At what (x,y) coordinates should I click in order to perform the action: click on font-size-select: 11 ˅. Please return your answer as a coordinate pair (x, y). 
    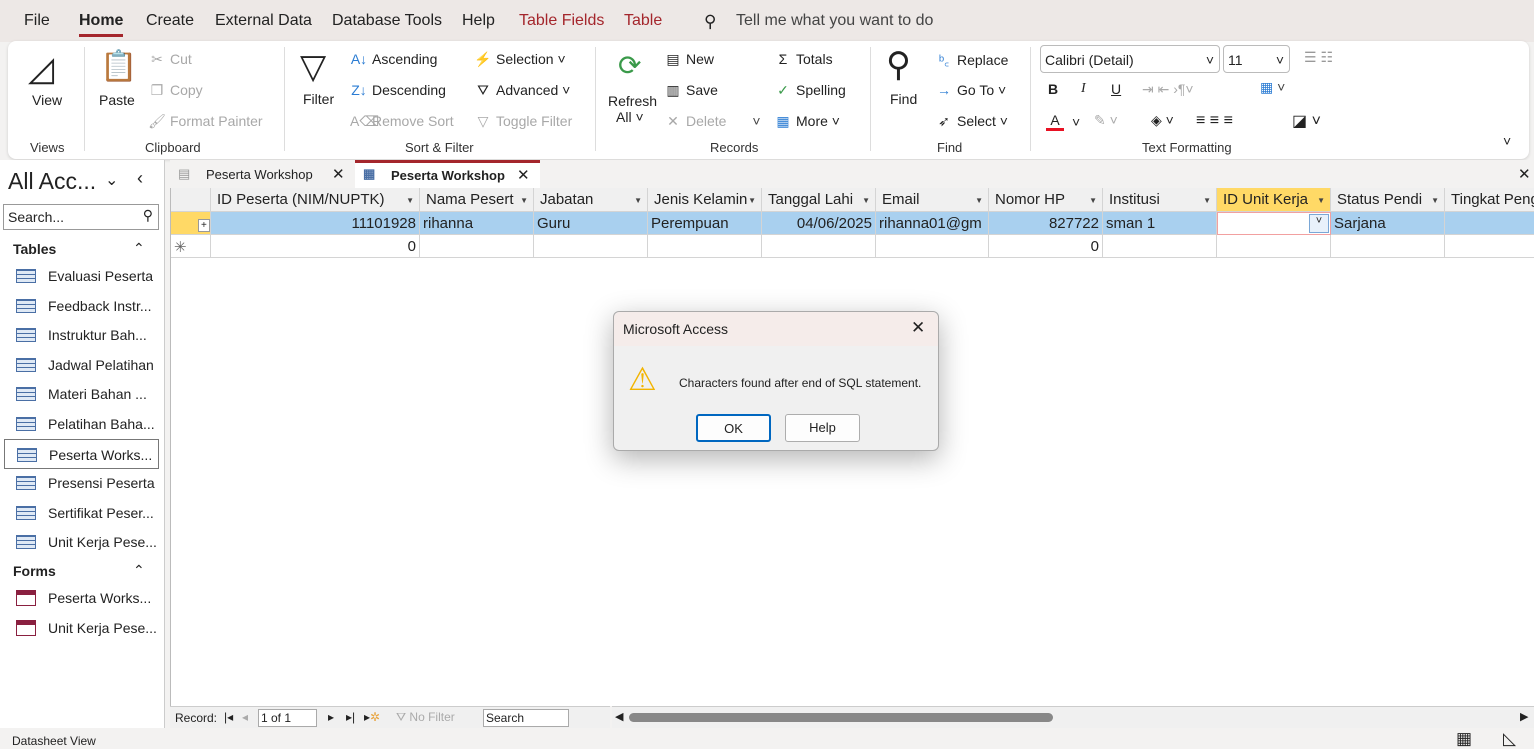
    Looking at the image, I should click on (1256, 59).